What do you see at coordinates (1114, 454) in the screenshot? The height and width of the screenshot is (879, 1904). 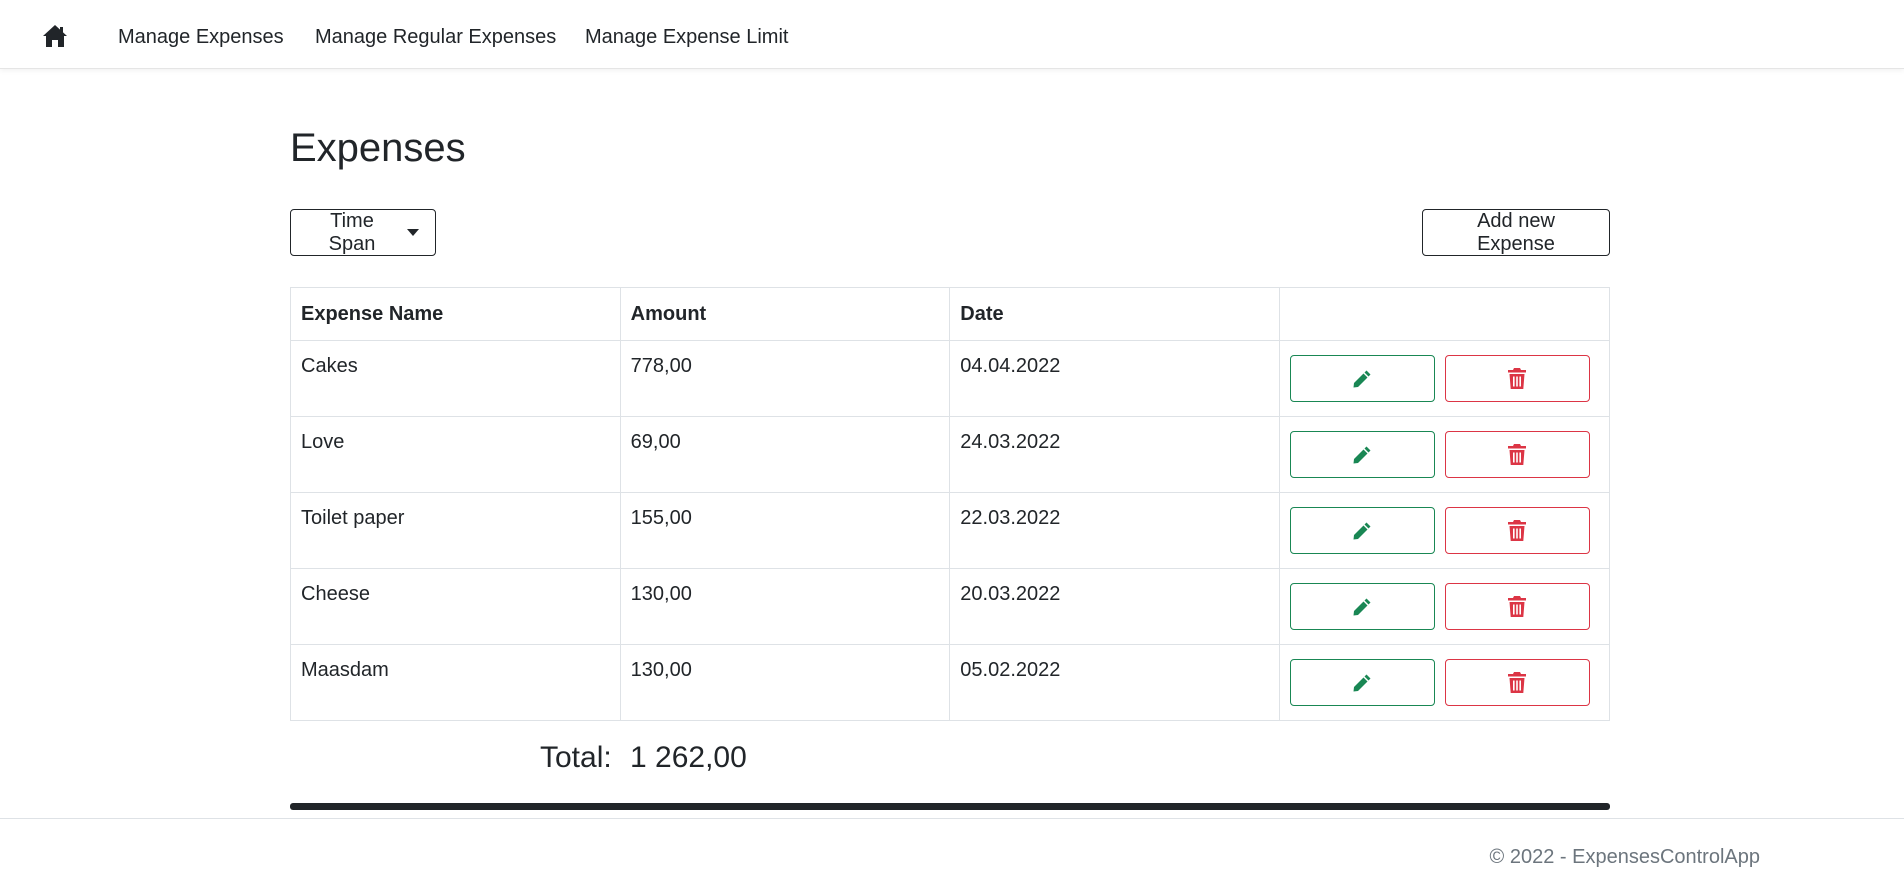 I see `date-cell: 24.03.2022` at bounding box center [1114, 454].